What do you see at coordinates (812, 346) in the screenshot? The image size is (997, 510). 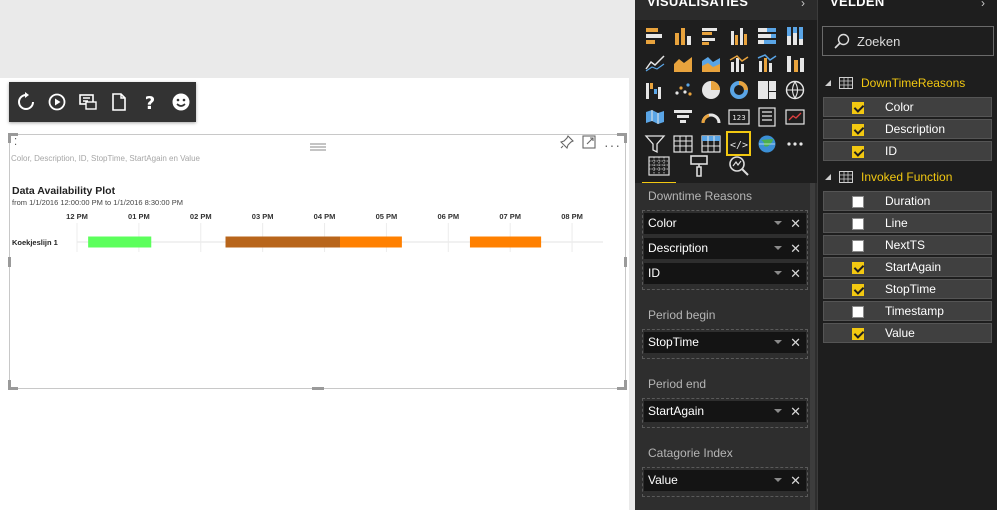 I see `wells-scrollbar` at bounding box center [812, 346].